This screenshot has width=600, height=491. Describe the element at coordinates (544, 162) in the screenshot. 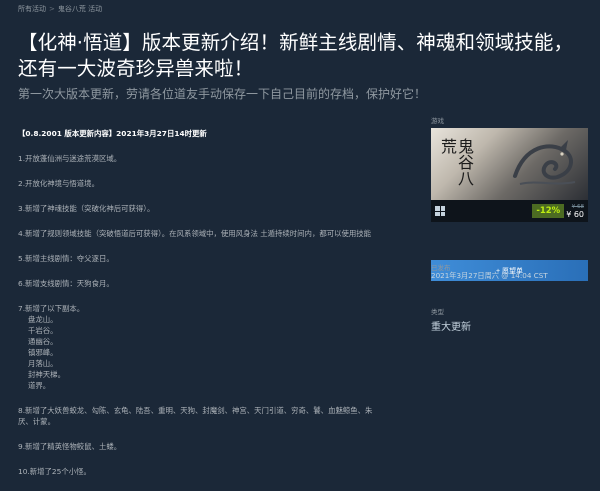

I see `dragon-art-icon` at that location.